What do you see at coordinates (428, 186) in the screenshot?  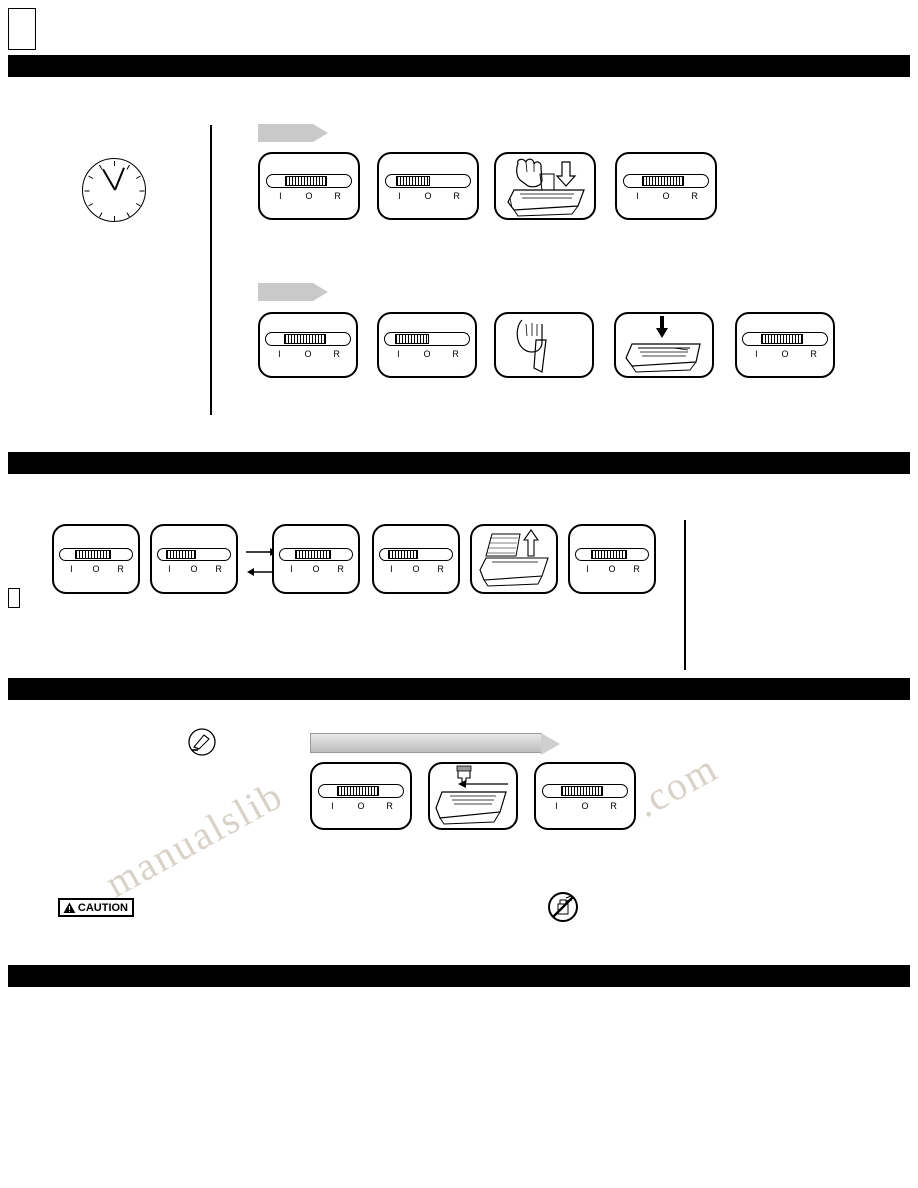 I see `panel-switch-auto-2: I O R` at bounding box center [428, 186].